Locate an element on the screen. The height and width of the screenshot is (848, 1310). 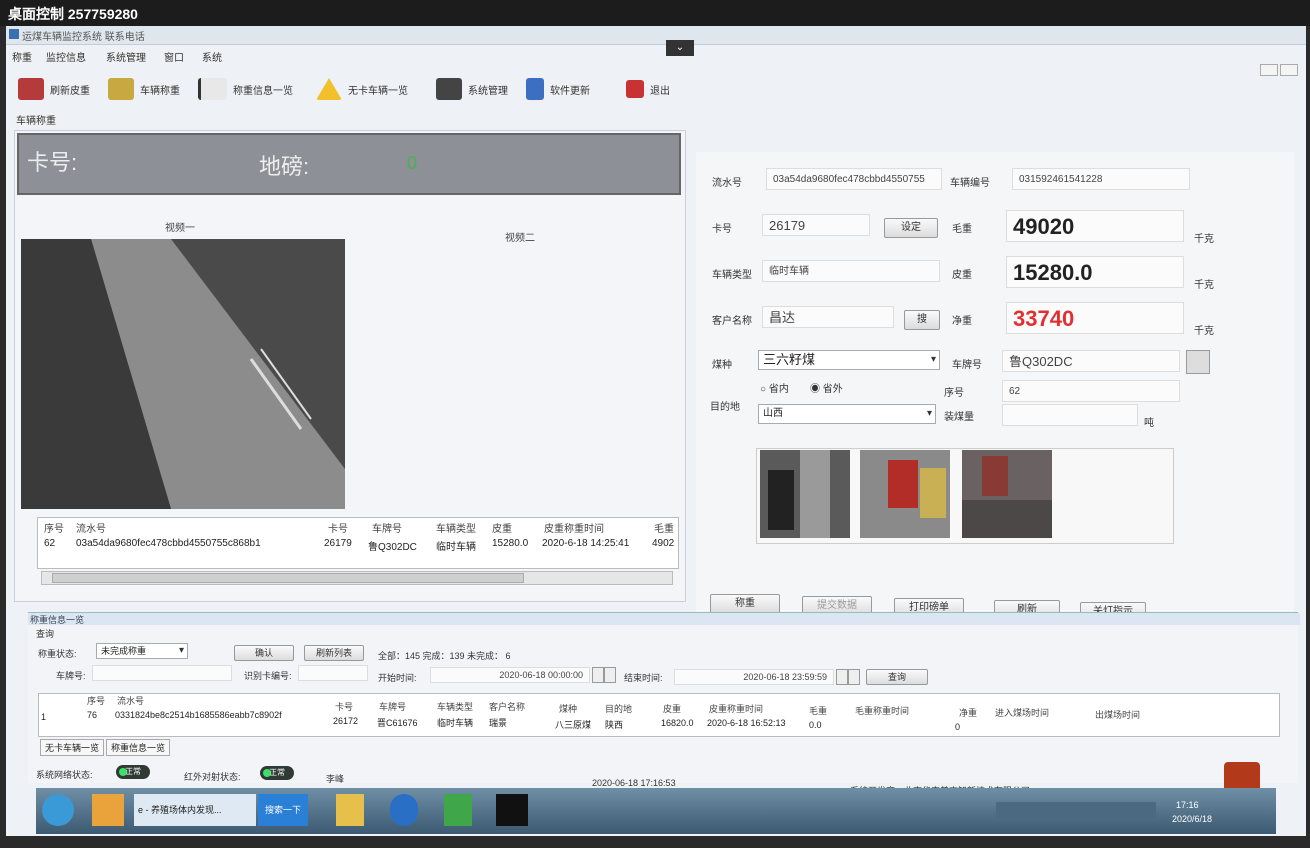
card-no-field: 26179 is located at coordinates (816, 225).